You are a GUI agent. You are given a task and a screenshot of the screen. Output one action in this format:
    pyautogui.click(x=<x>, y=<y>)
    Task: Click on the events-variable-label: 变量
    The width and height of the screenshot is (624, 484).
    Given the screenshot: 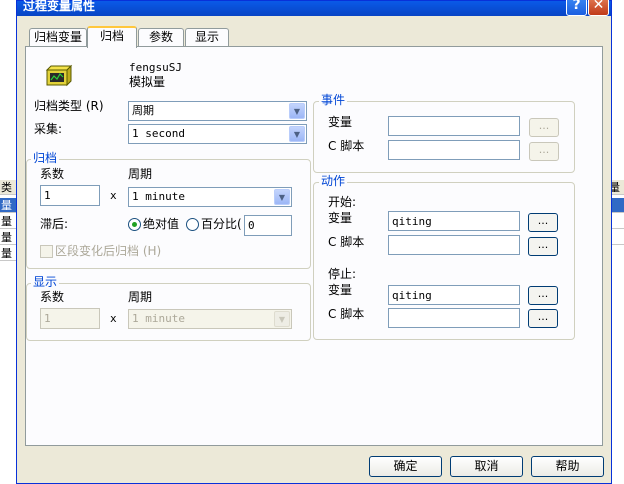 What is the action you would take?
    pyautogui.click(x=340, y=122)
    